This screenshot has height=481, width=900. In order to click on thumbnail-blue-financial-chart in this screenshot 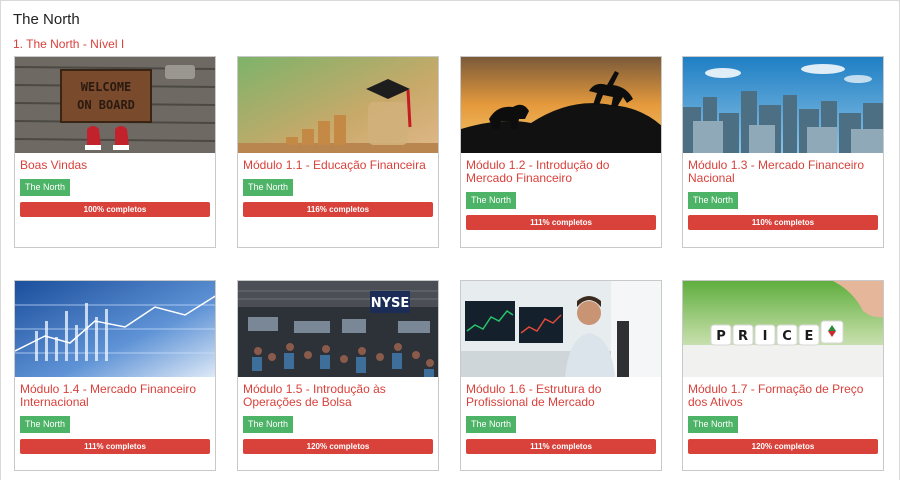, I will do `click(115, 329)`.